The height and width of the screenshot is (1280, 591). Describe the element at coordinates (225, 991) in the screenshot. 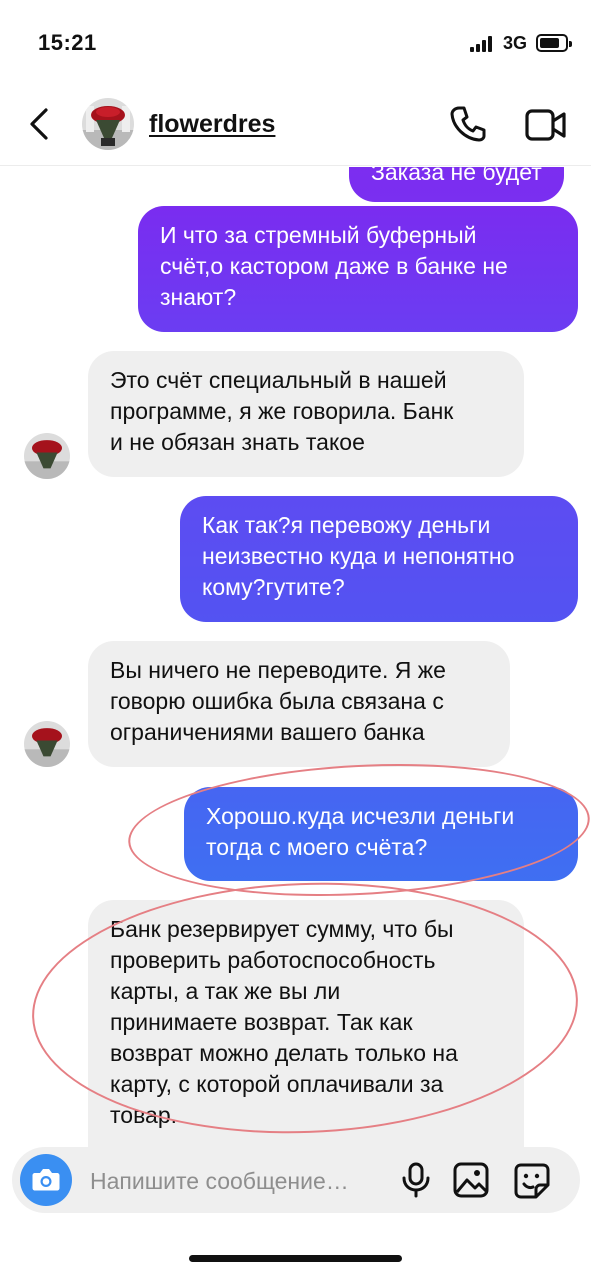

I see `message-line: карты, а так же вы ли` at that location.